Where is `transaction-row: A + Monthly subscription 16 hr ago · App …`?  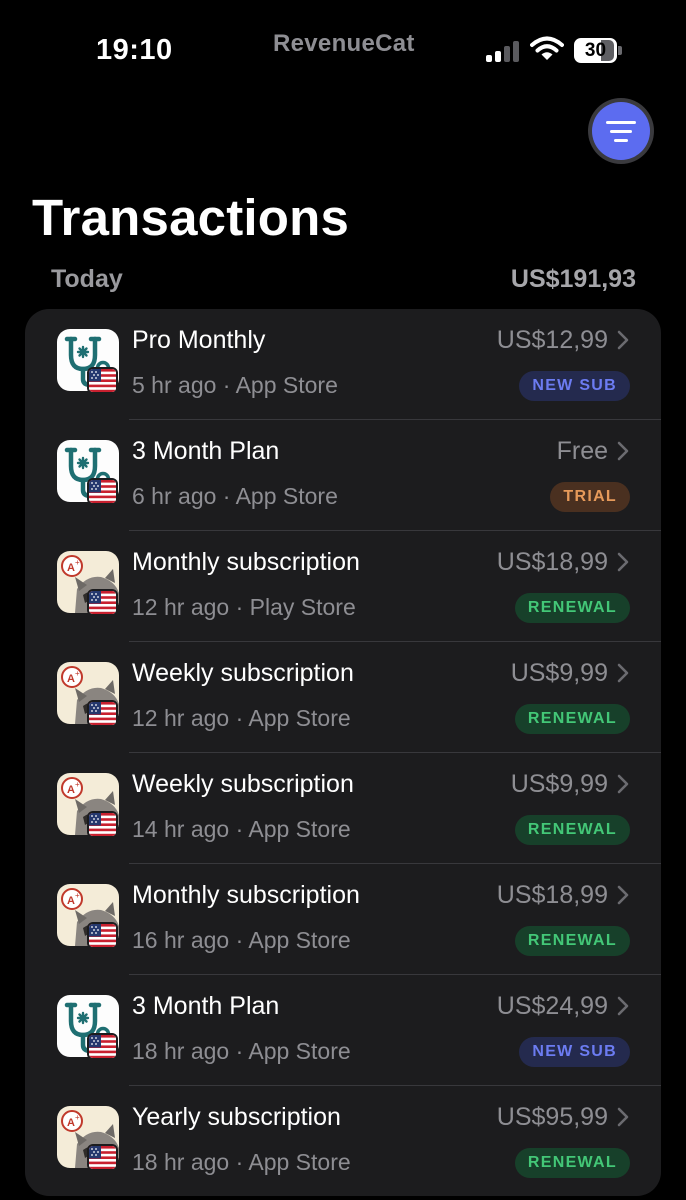
transaction-row: A + Monthly subscription 16 hr ago · App … is located at coordinates (343, 919).